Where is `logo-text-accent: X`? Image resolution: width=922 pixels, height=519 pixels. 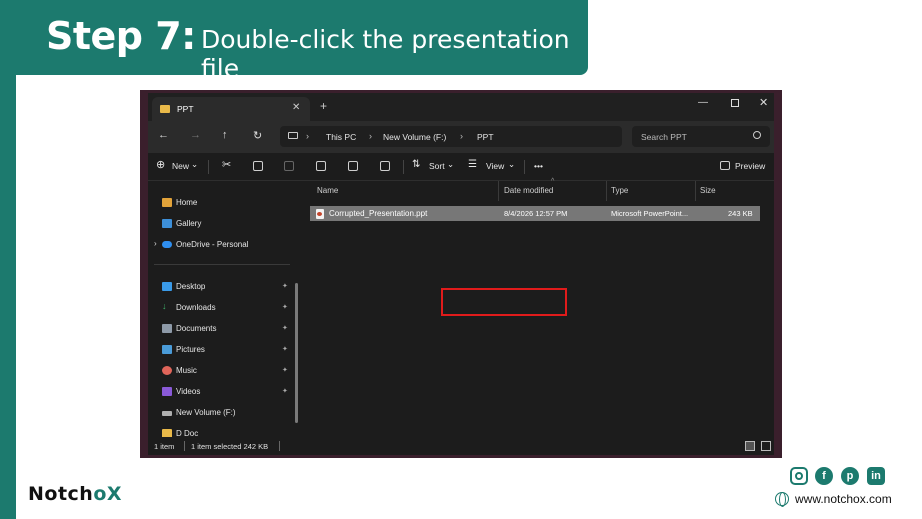 logo-text-accent: X is located at coordinates (114, 494).